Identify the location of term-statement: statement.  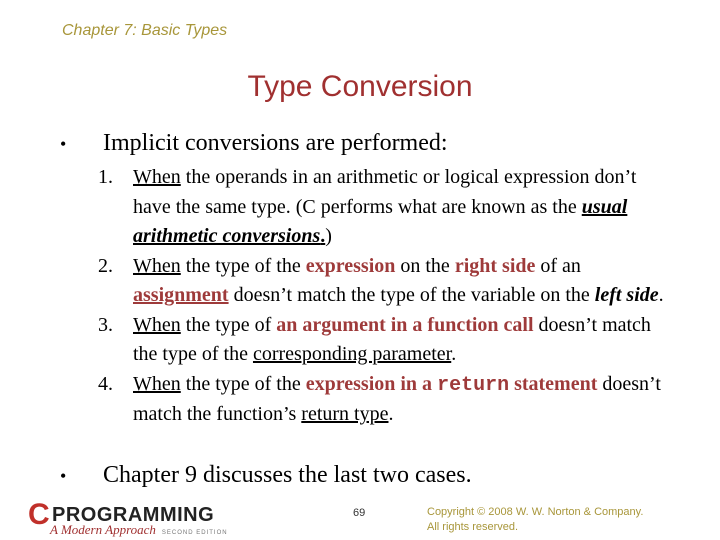
(553, 383).